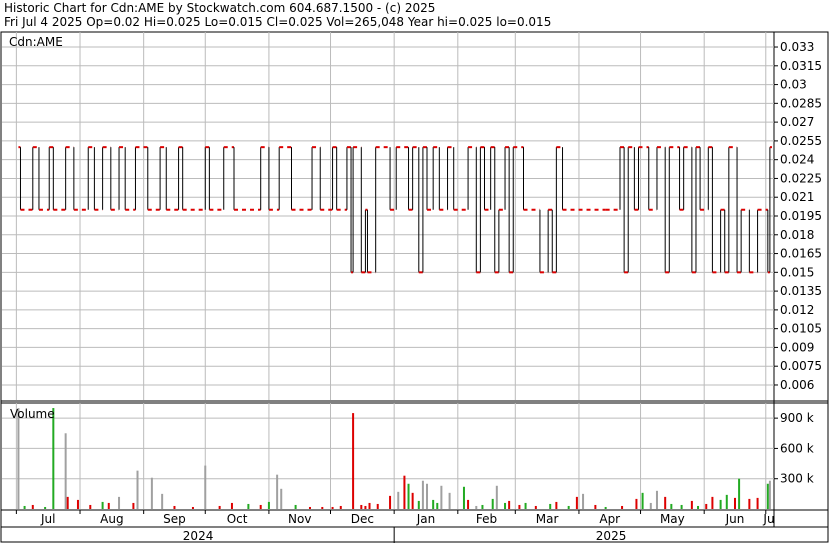 This screenshot has height=543, width=830. I want to click on month-label: Ju, so click(768, 519).